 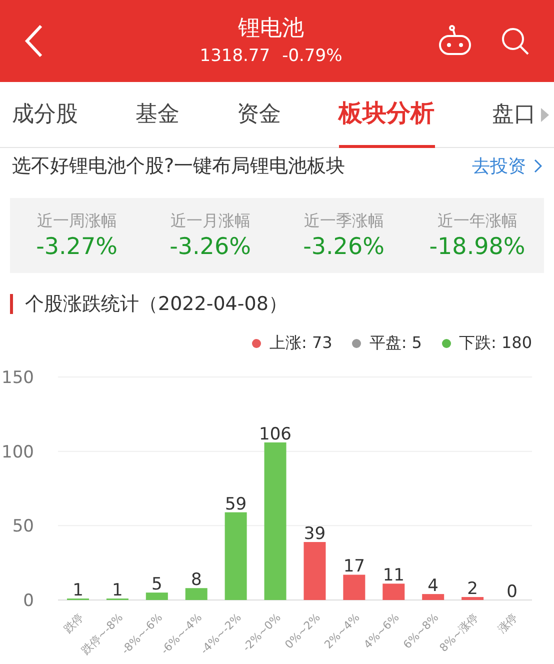 I want to click on index-change: -0.79%, so click(x=312, y=56).